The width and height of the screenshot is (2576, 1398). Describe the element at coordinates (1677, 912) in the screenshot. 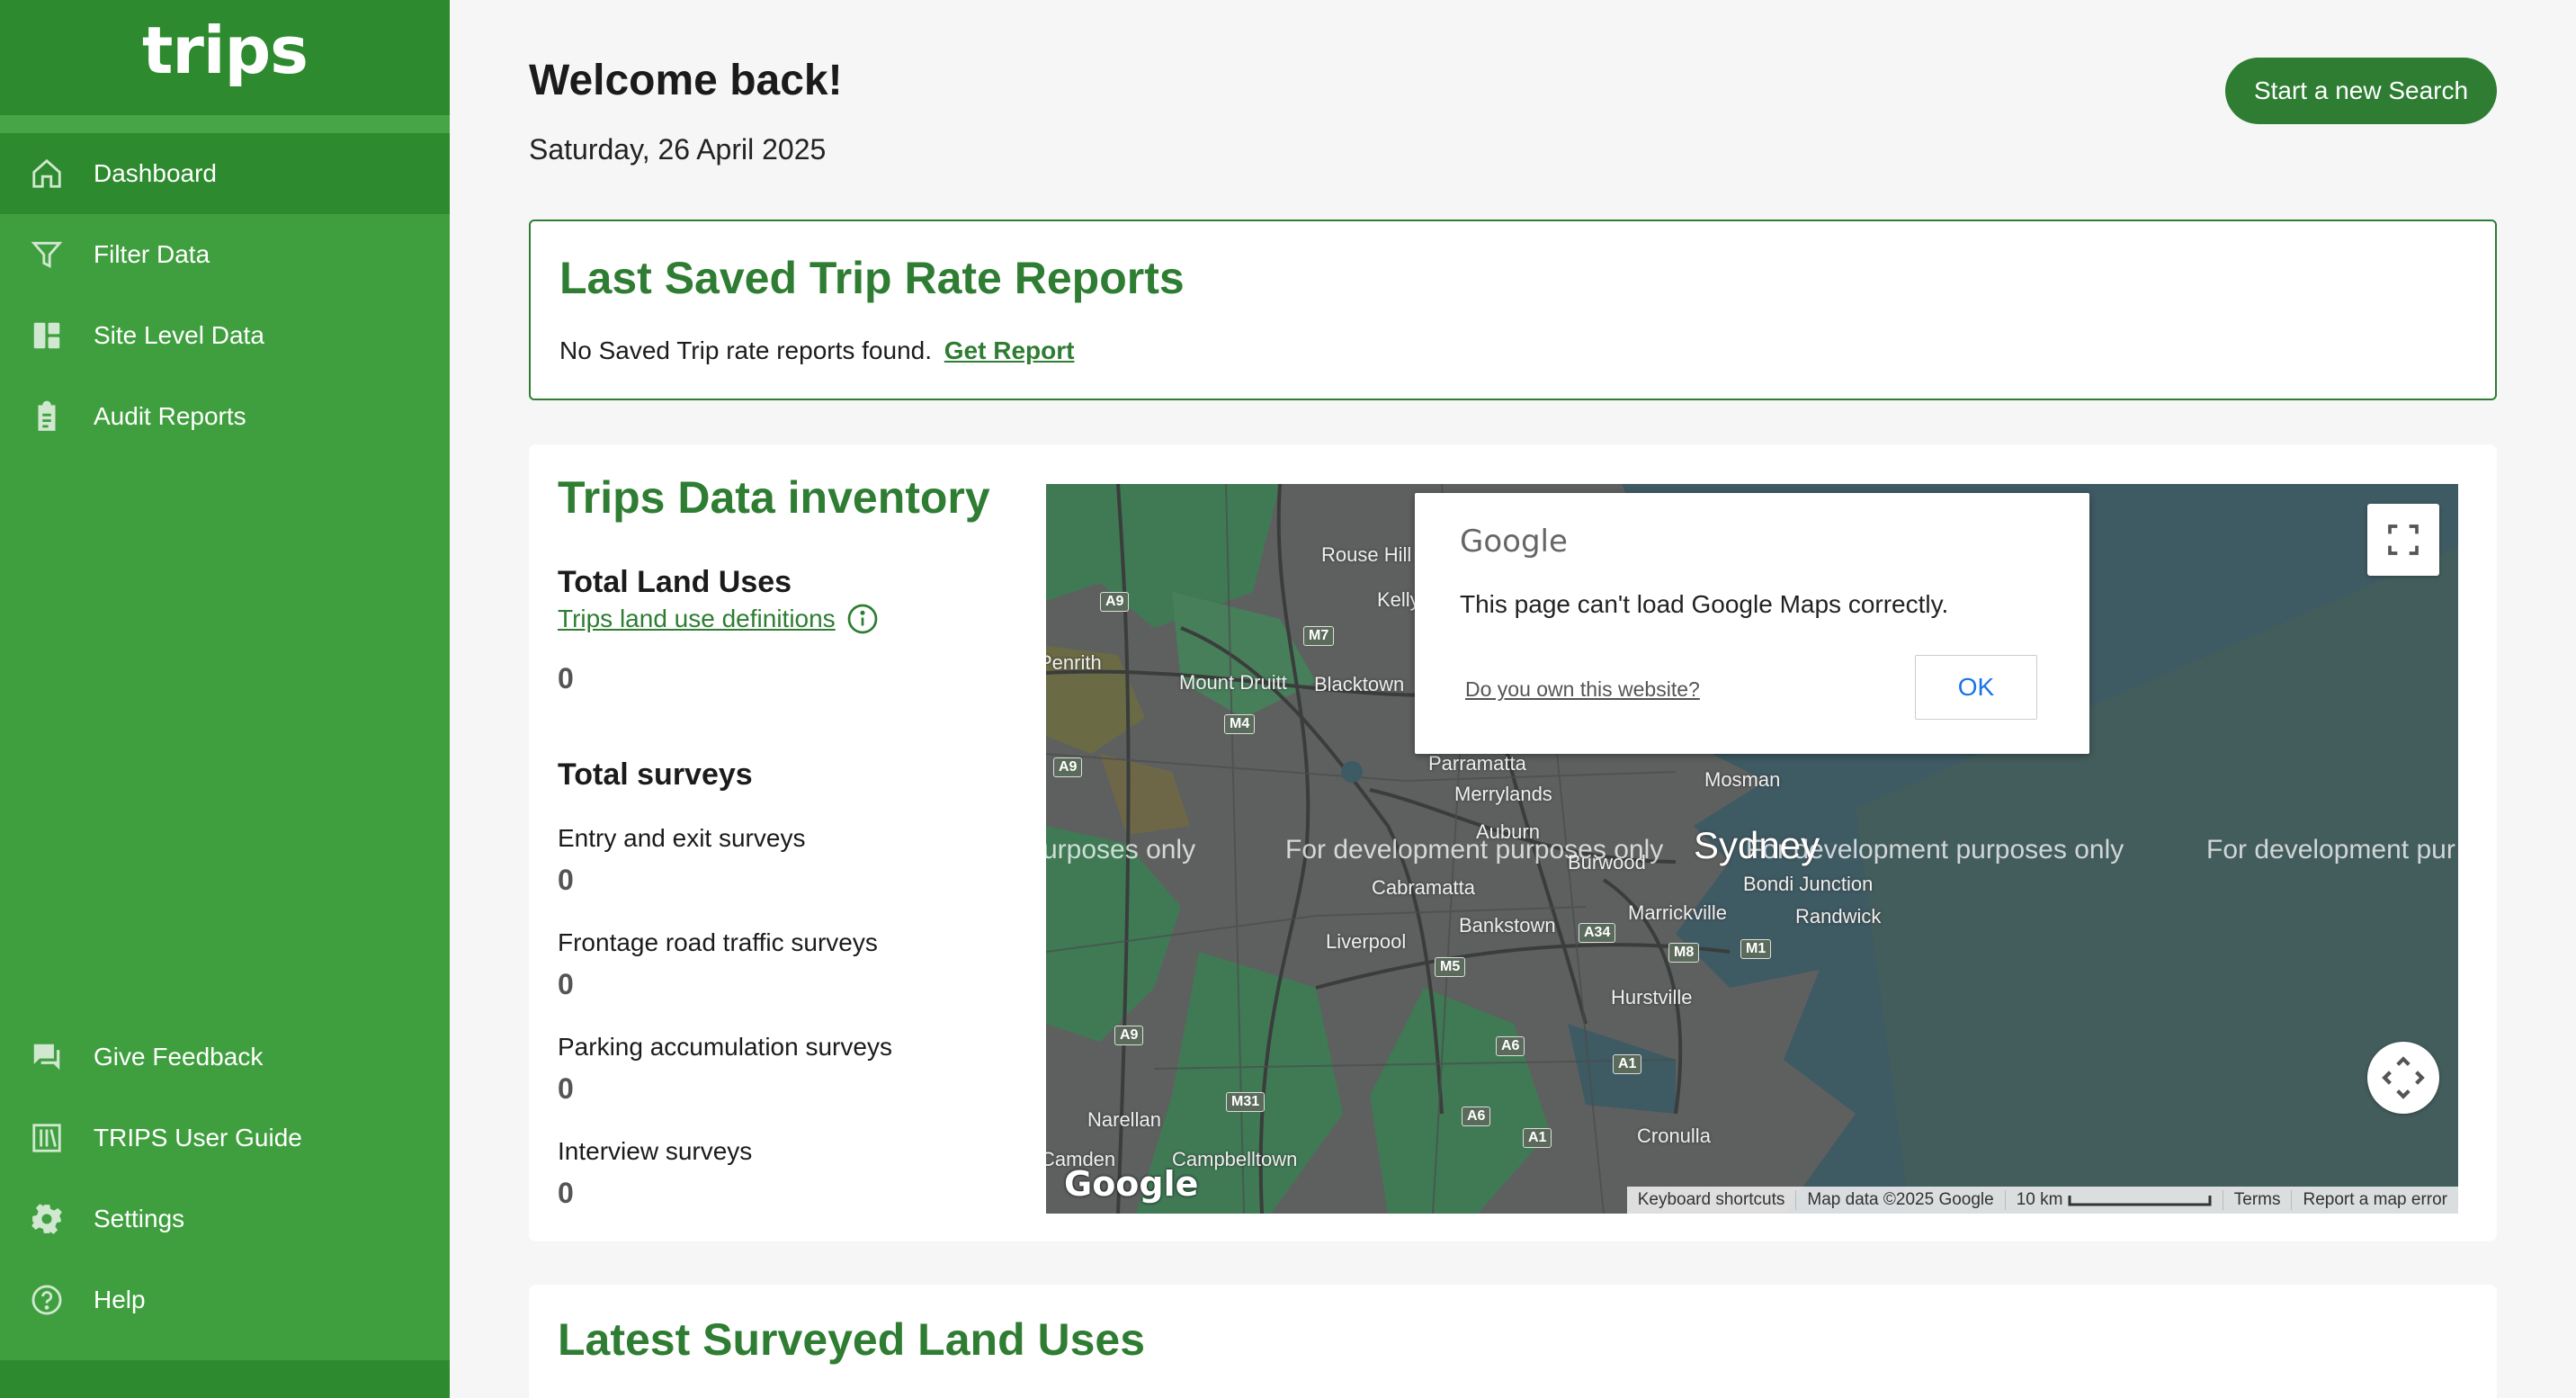

I see `map-label-marrickville: Marrickville` at that location.